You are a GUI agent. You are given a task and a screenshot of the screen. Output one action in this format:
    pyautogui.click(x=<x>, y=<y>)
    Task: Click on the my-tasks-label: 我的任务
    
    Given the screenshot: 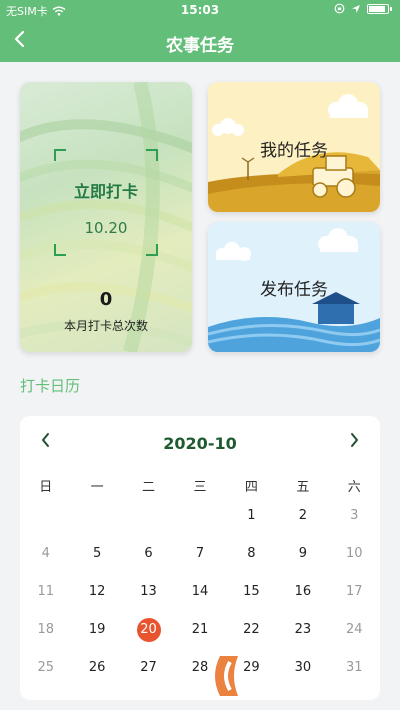 What is the action you would take?
    pyautogui.click(x=294, y=151)
    